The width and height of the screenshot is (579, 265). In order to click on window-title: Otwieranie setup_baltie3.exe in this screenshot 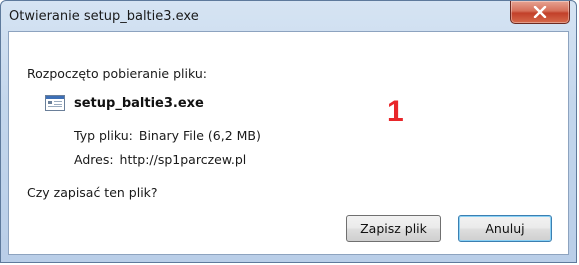, I will do `click(104, 16)`.